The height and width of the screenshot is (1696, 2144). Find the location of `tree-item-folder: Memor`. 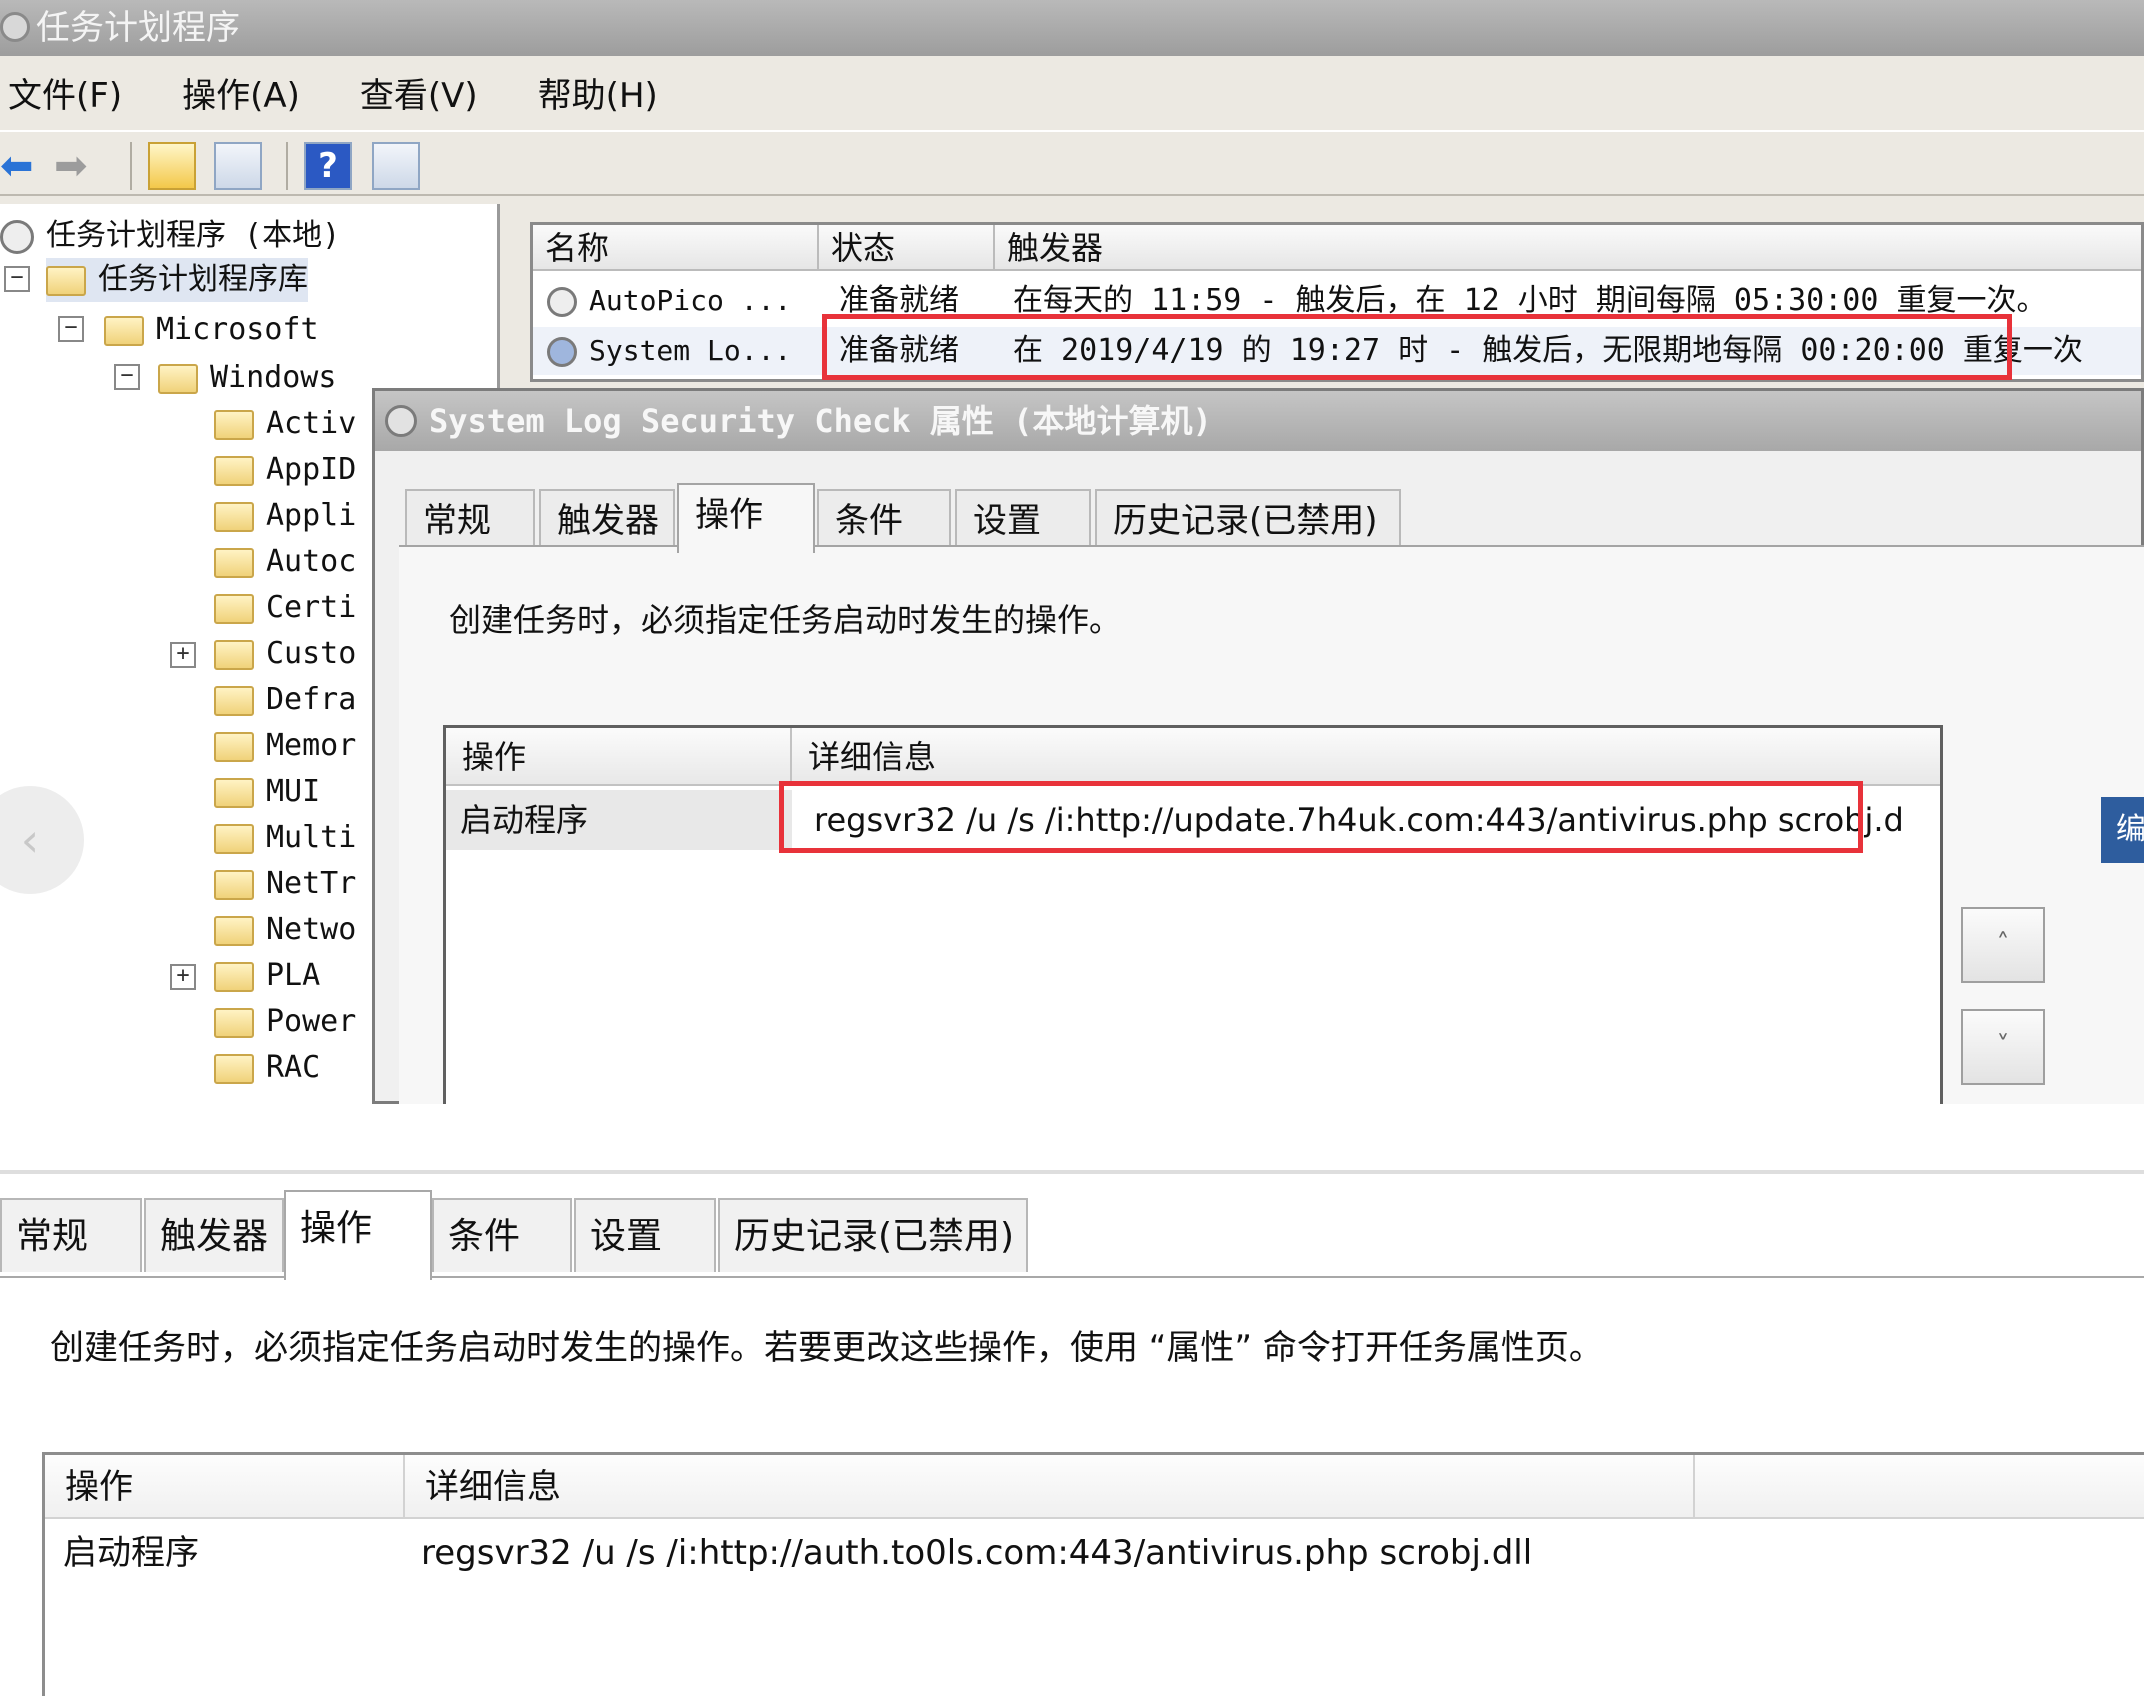

tree-item-folder: Memor is located at coordinates (285, 746).